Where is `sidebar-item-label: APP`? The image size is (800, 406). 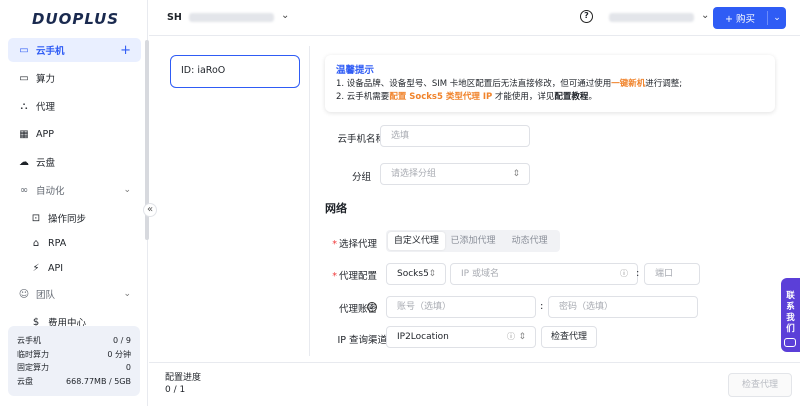
sidebar-item-label: APP is located at coordinates (45, 134).